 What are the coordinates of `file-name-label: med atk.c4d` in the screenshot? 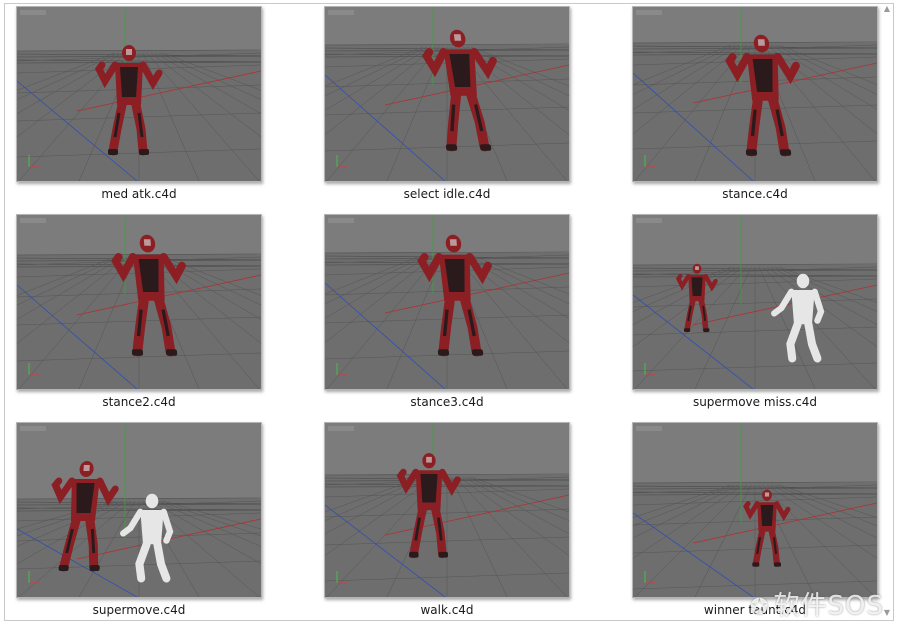 It's located at (139, 194).